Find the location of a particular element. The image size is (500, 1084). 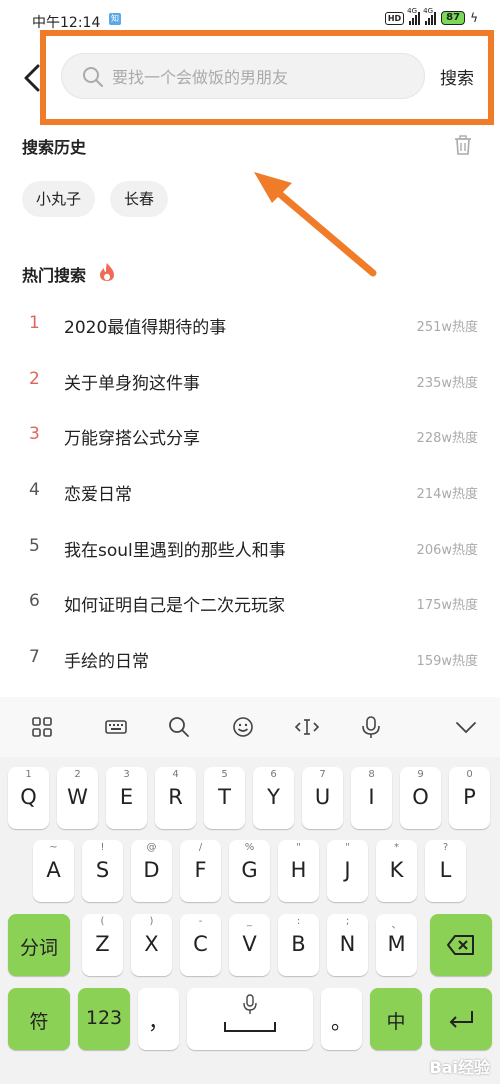

hot-text: 我在soul里遇到的那些人和事 is located at coordinates (175, 550).